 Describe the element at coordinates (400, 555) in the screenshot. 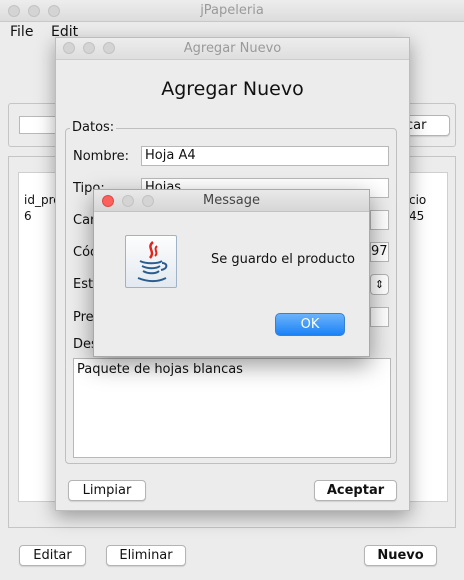

I see `nuevo-button: Nuevo` at that location.